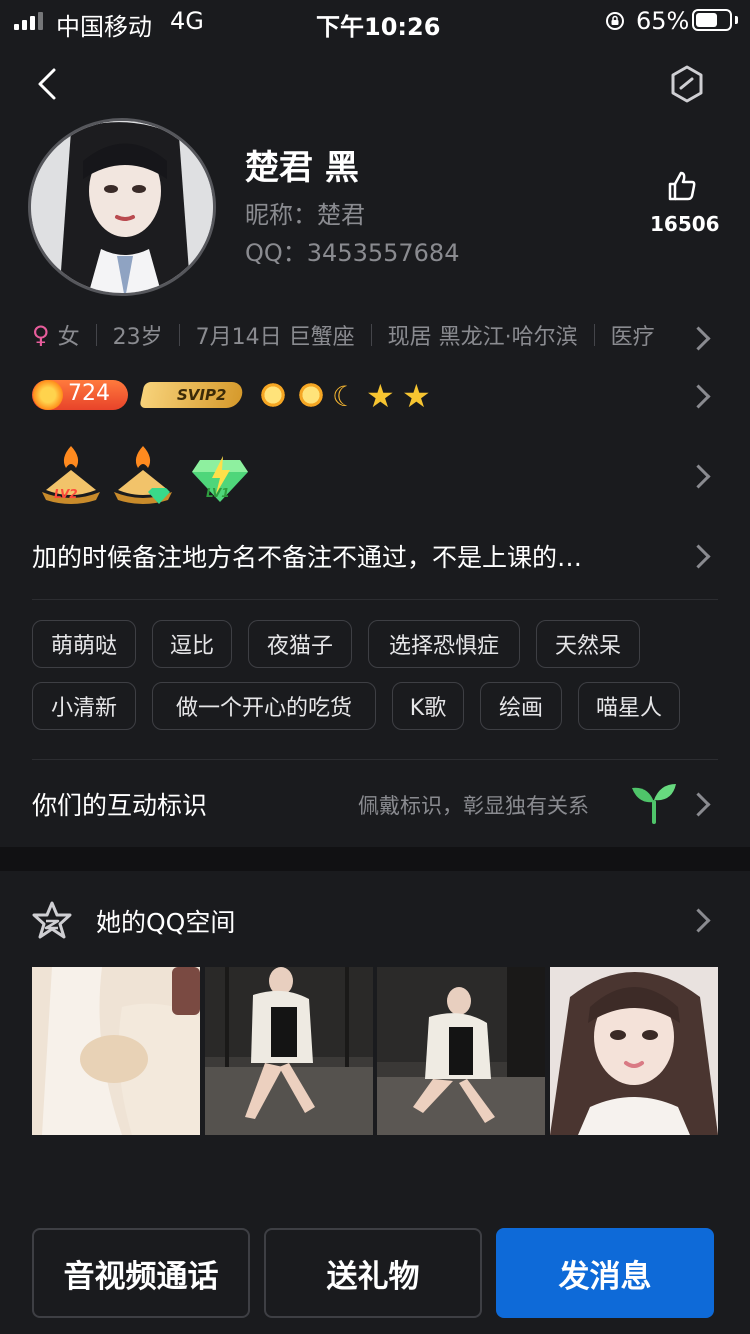  I want to click on personal-info-row: ♀ 女 23岁 7月14日 巨蟹座 现居 黑龙江·哈尔滨 医疗, so click(362, 335).